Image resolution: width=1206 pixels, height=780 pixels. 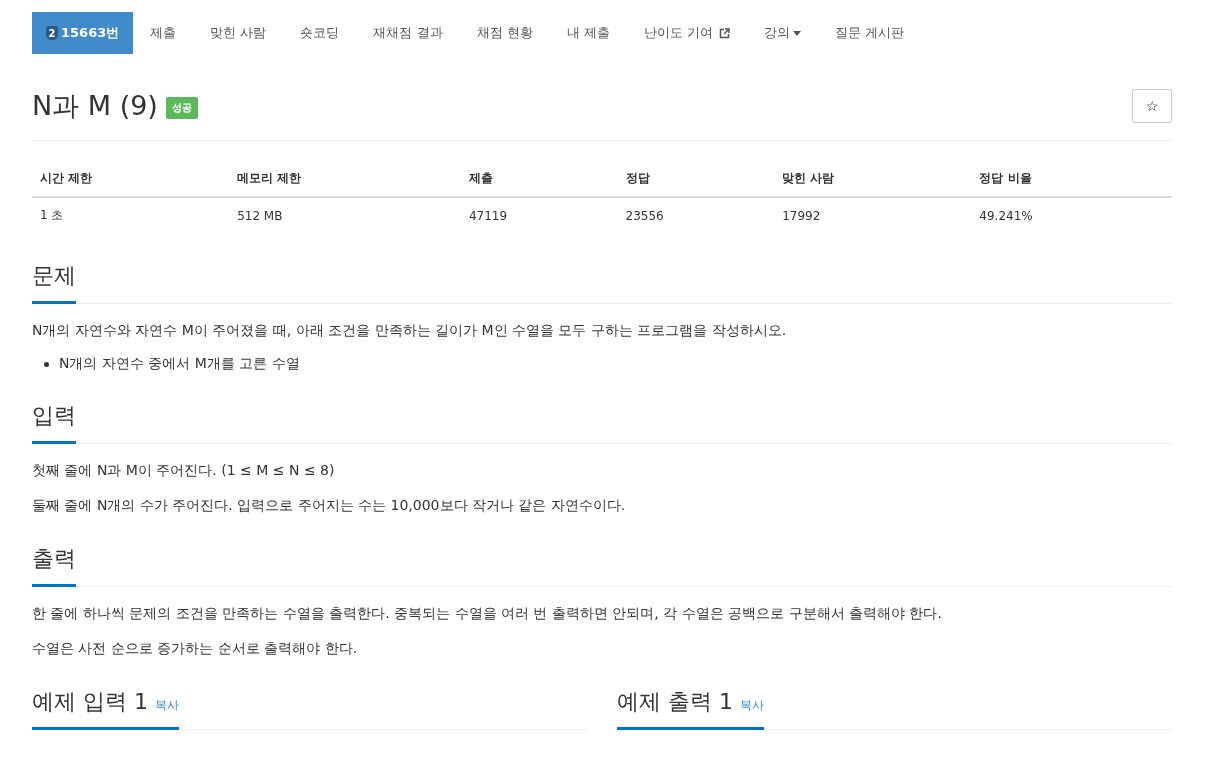 What do you see at coordinates (195, 648) in the screenshot?
I see `paragraph: 수열은 사전 순으로 증가하는 순서로 출력해야 한다.` at bounding box center [195, 648].